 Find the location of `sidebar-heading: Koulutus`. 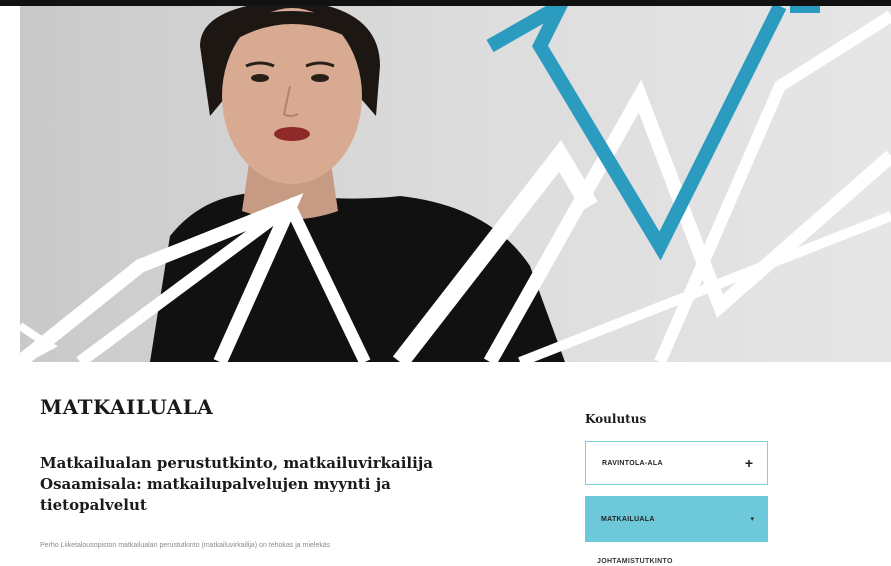

sidebar-heading: Koulutus is located at coordinates (616, 419).